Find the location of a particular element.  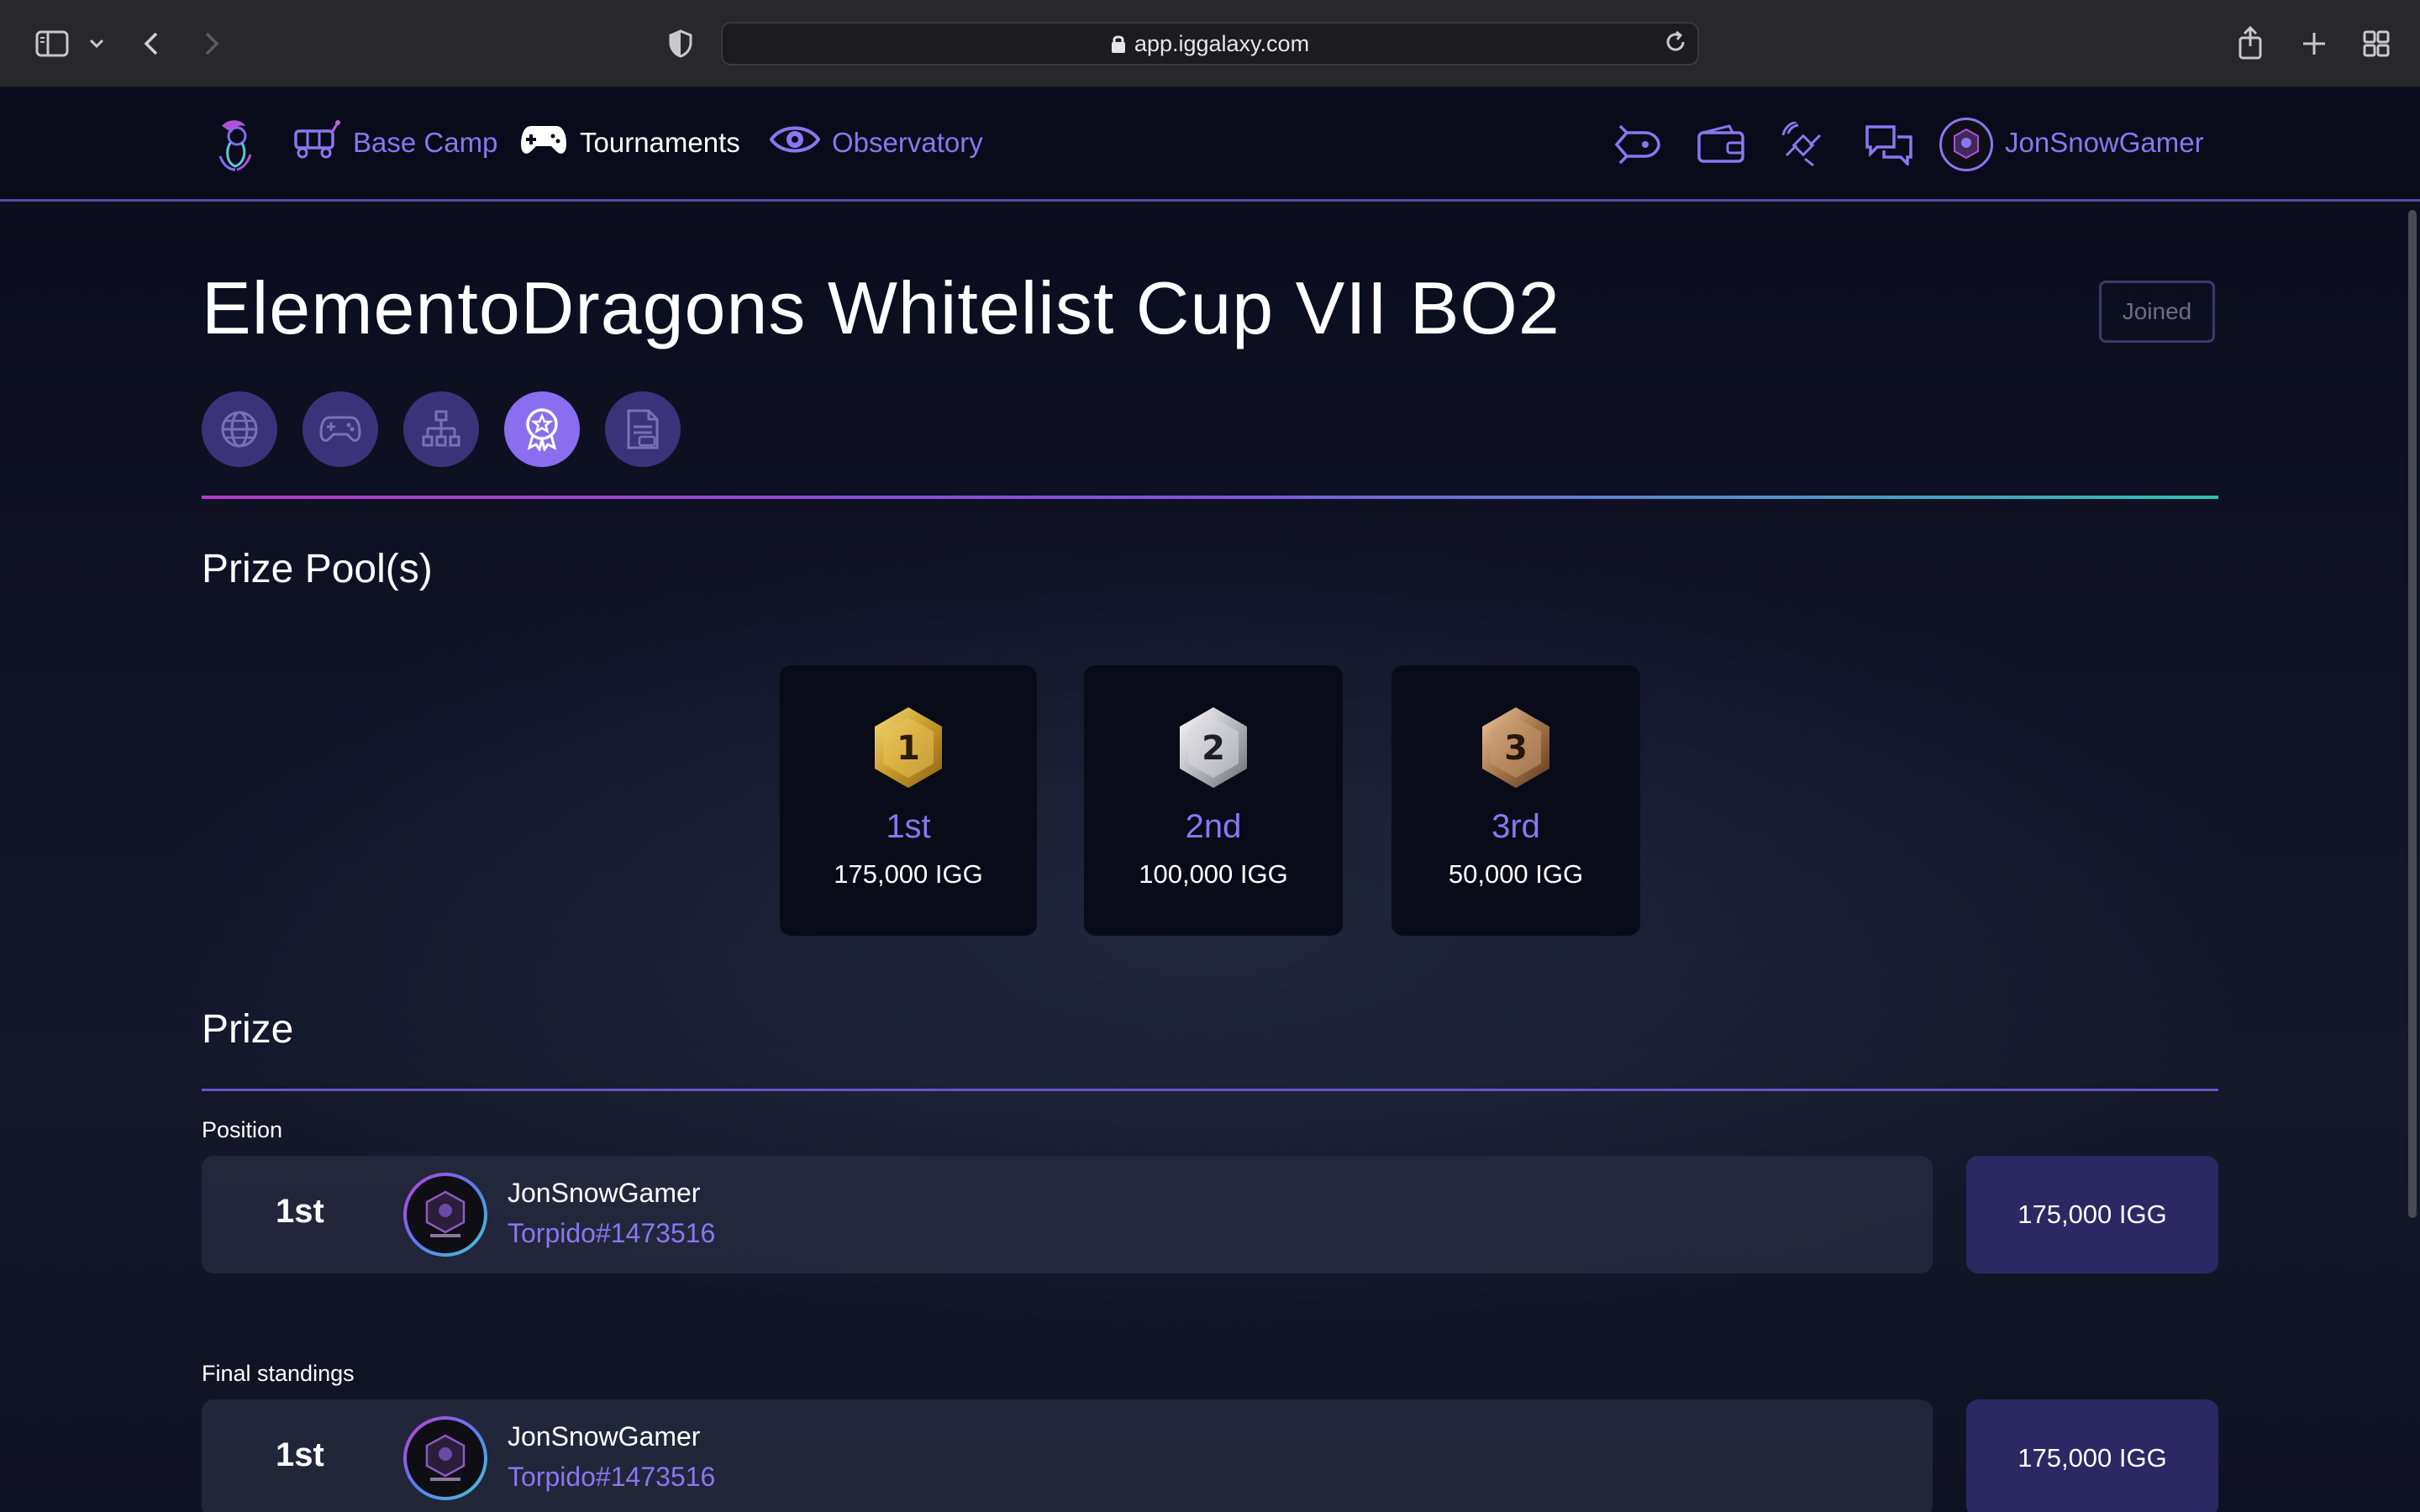

nav-tournaments: Tournaments is located at coordinates (629, 143).